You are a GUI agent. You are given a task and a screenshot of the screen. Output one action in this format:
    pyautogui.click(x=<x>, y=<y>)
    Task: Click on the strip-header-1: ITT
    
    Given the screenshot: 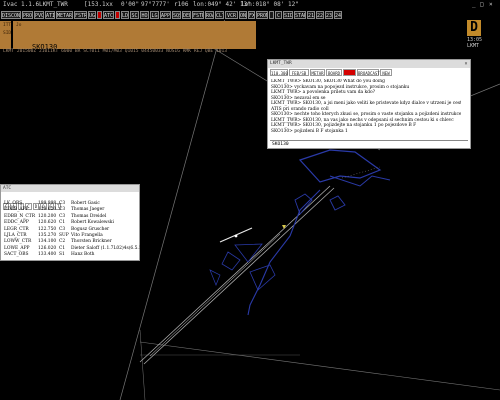 What is the action you would take?
    pyautogui.click(x=7, y=25)
    